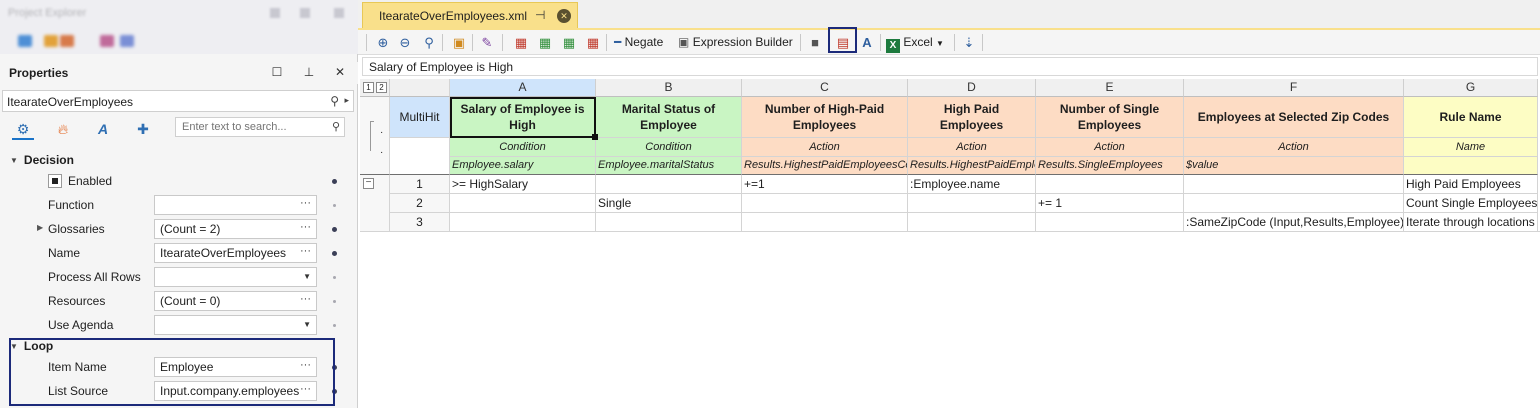 The height and width of the screenshot is (408, 1540). I want to click on column-header: Marital Status of Employee, so click(669, 117).